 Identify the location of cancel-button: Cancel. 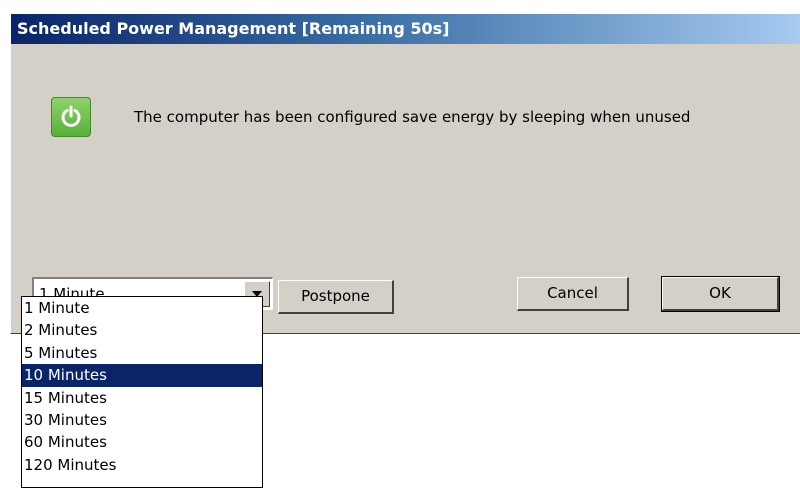
(573, 294).